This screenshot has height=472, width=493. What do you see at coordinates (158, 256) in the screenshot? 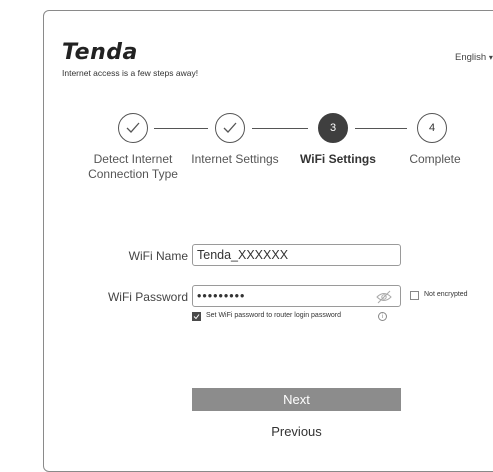
I see `wifi-name-label: WiFi Name` at bounding box center [158, 256].